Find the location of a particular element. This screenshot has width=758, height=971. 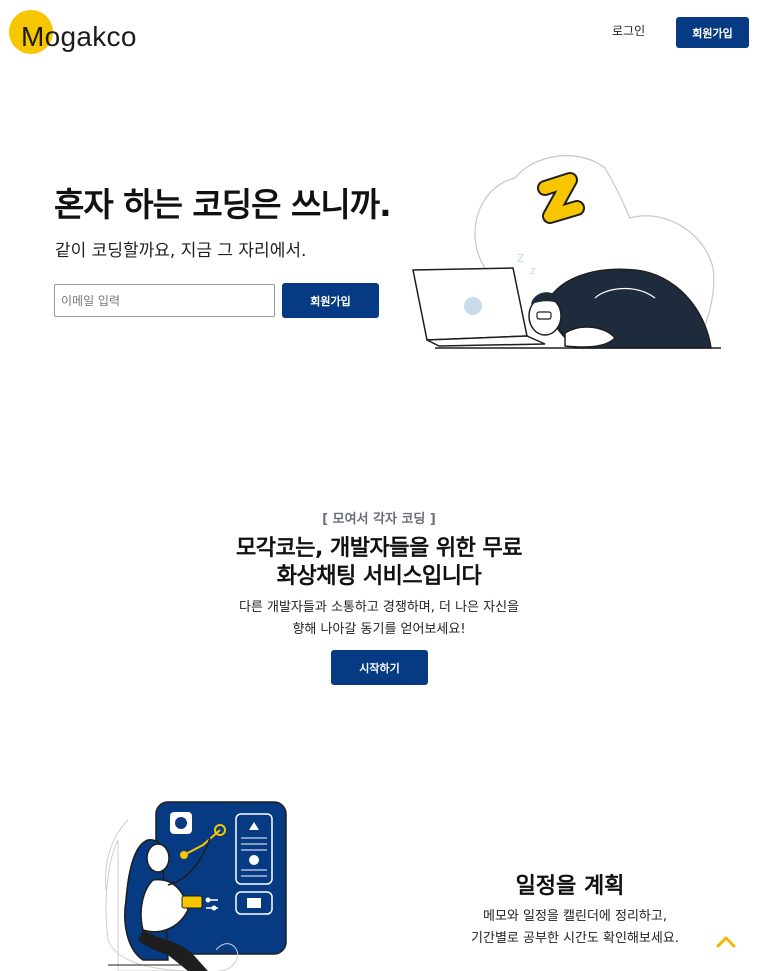

hero-title: 혼자 하는 코딩은 쓰니까. is located at coordinates (223, 204).